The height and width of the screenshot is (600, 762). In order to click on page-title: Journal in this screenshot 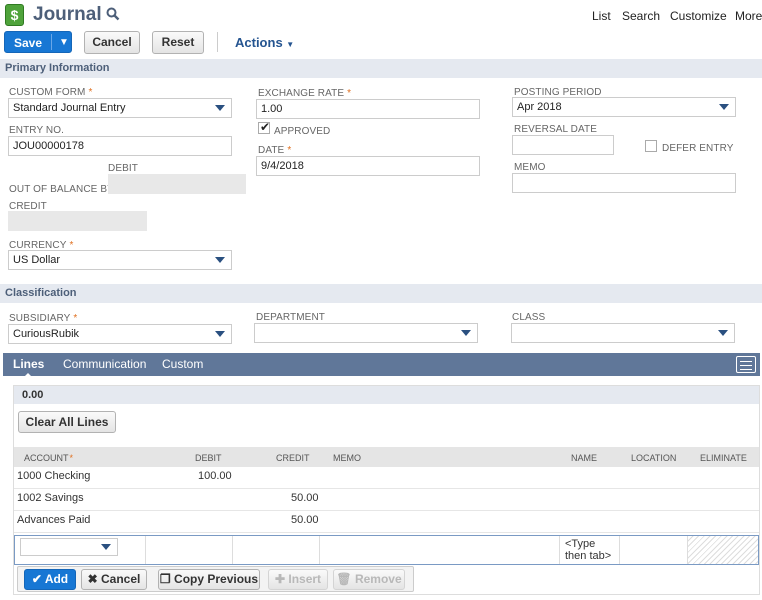, I will do `click(67, 14)`.